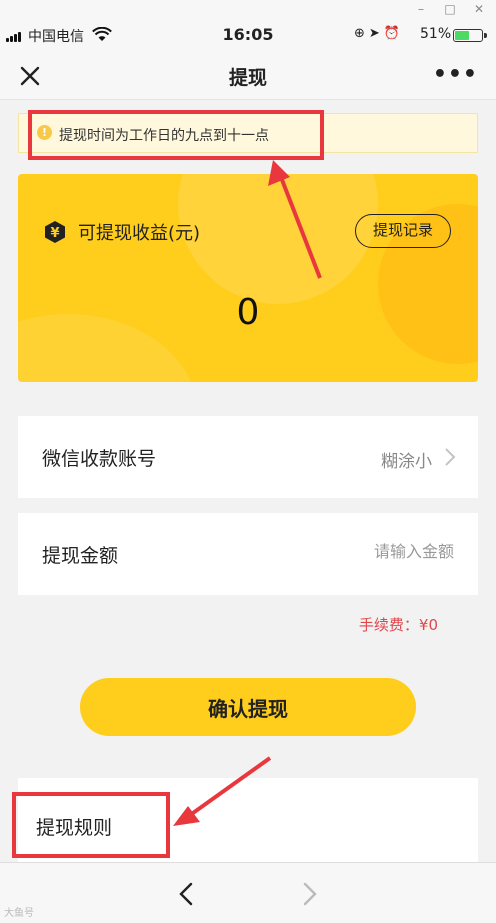  What do you see at coordinates (228, 788) in the screenshot?
I see `annotation-arrow-rules` at bounding box center [228, 788].